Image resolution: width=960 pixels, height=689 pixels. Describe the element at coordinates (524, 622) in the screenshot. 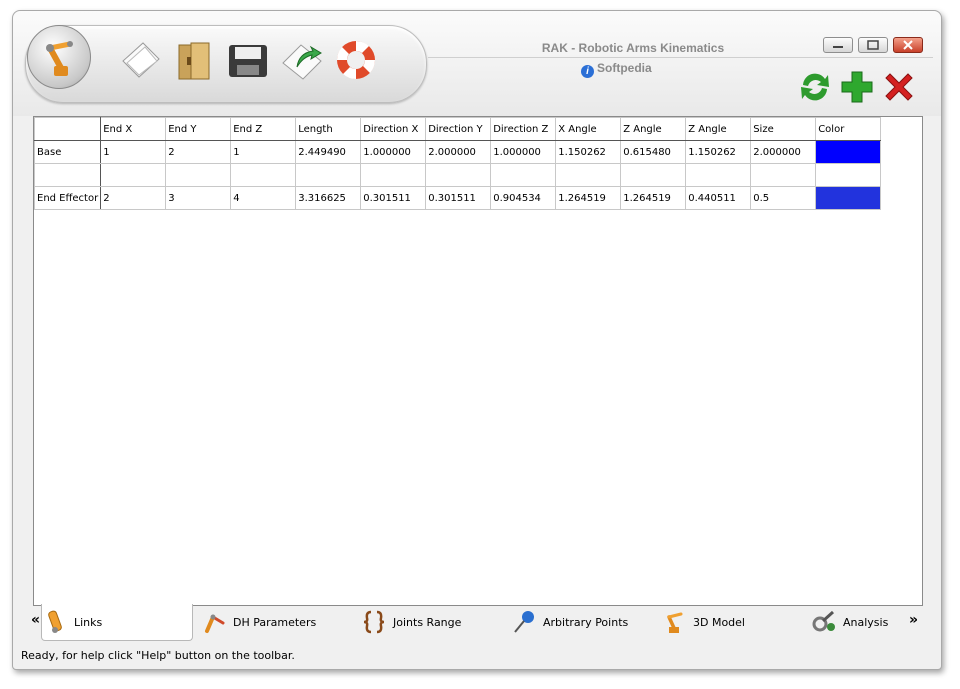

I see `pushpin-icon` at that location.